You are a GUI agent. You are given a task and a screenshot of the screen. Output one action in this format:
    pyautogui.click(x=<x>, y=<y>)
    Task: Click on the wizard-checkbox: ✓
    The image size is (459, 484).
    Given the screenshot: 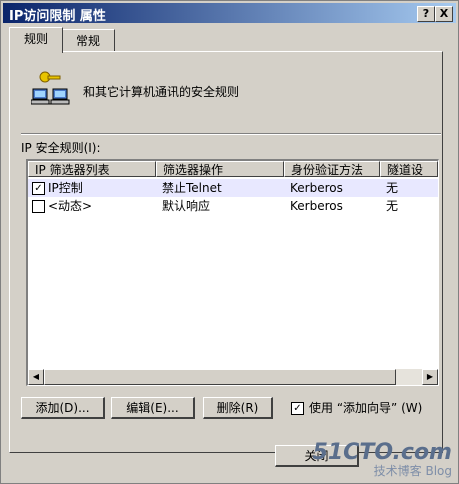 What is the action you would take?
    pyautogui.click(x=297, y=408)
    